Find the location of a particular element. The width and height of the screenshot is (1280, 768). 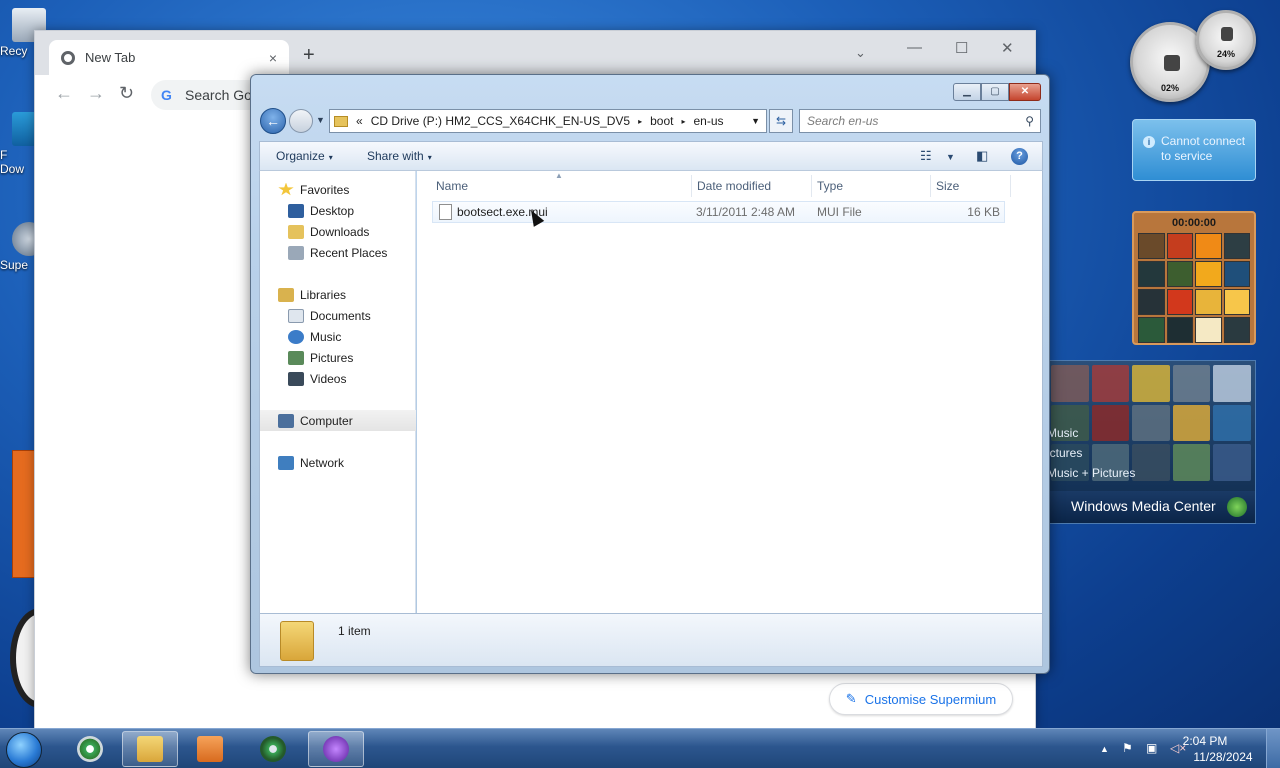

browser-tab-strip: New Tab × + ⌄ — ☐ ✕ is located at coordinates (535, 53).